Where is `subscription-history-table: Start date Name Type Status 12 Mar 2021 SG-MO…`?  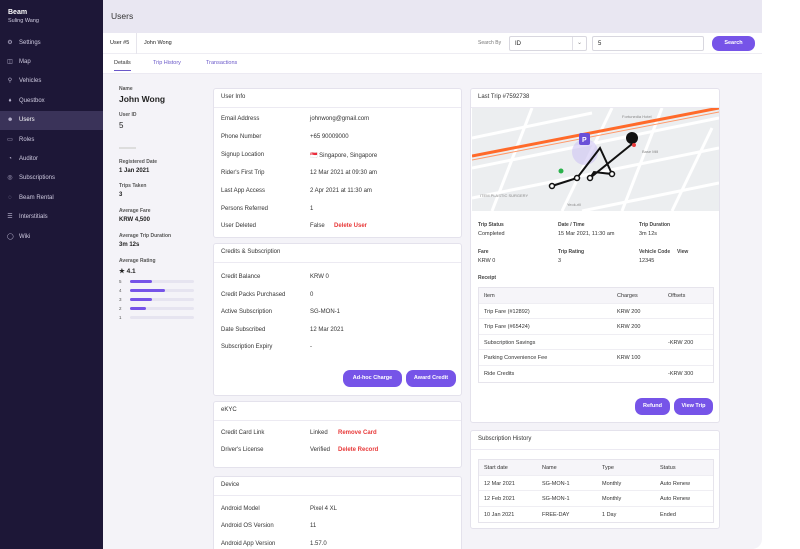
subscription-history-table: Start date Name Type Status 12 Mar 2021 SG-MO… is located at coordinates (596, 491).